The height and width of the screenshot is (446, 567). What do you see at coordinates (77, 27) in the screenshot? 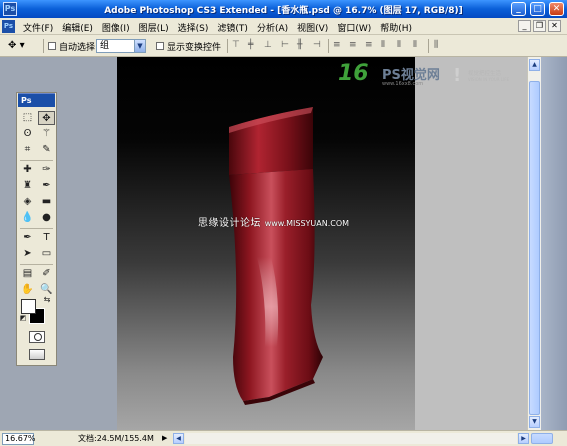
I see `menu-edit: 编辑(E)` at bounding box center [77, 27].